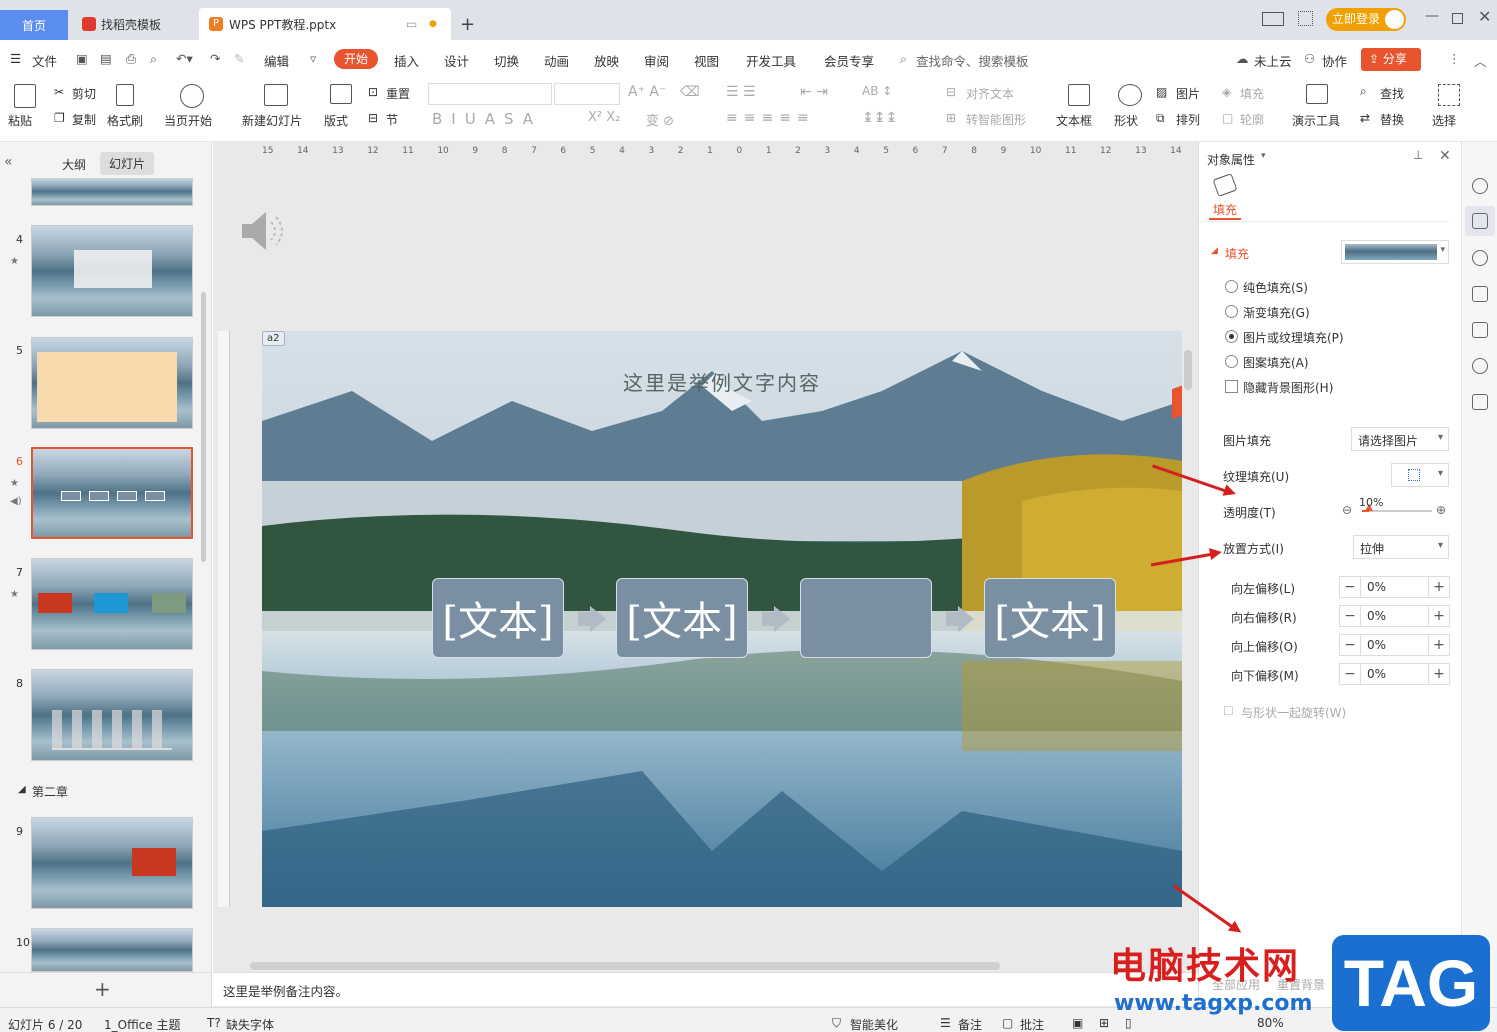  Describe the element at coordinates (1480, 221) in the screenshot. I see `sliders-icon` at that location.